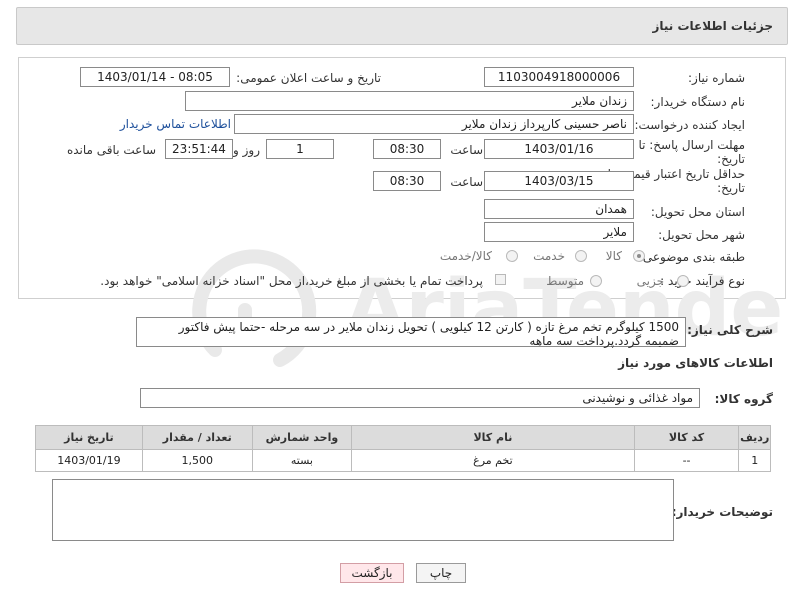 The height and width of the screenshot is (598, 789). I want to click on category-goods-service-label: کالا/خدمت, so click(465, 256).